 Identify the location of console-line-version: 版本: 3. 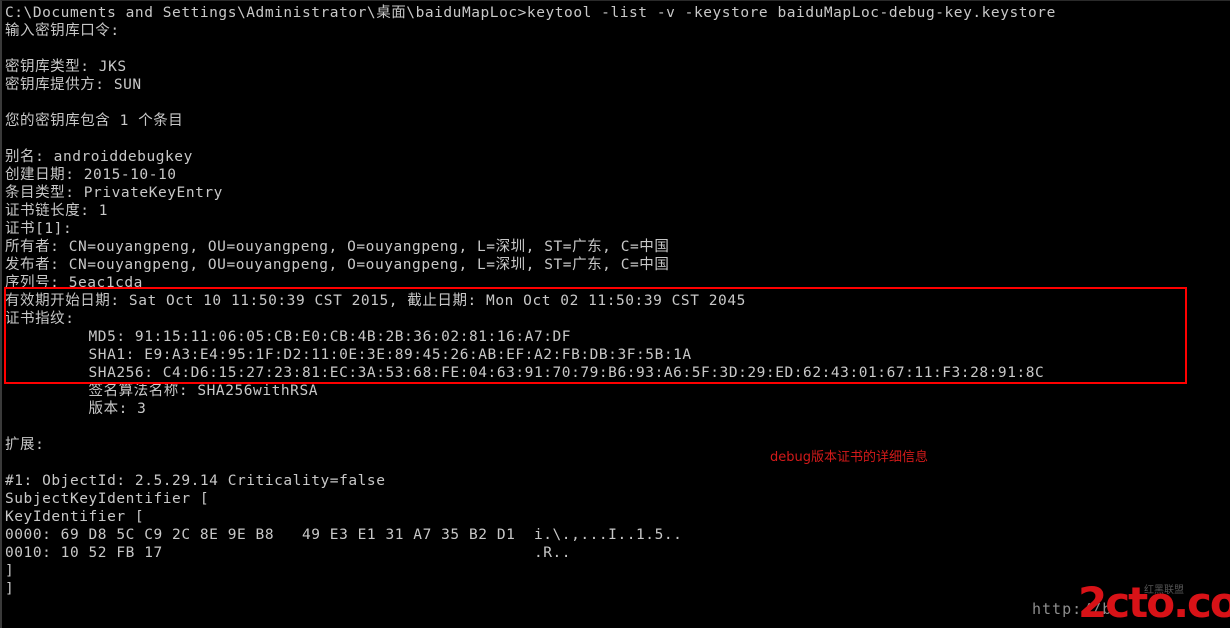
(76, 409).